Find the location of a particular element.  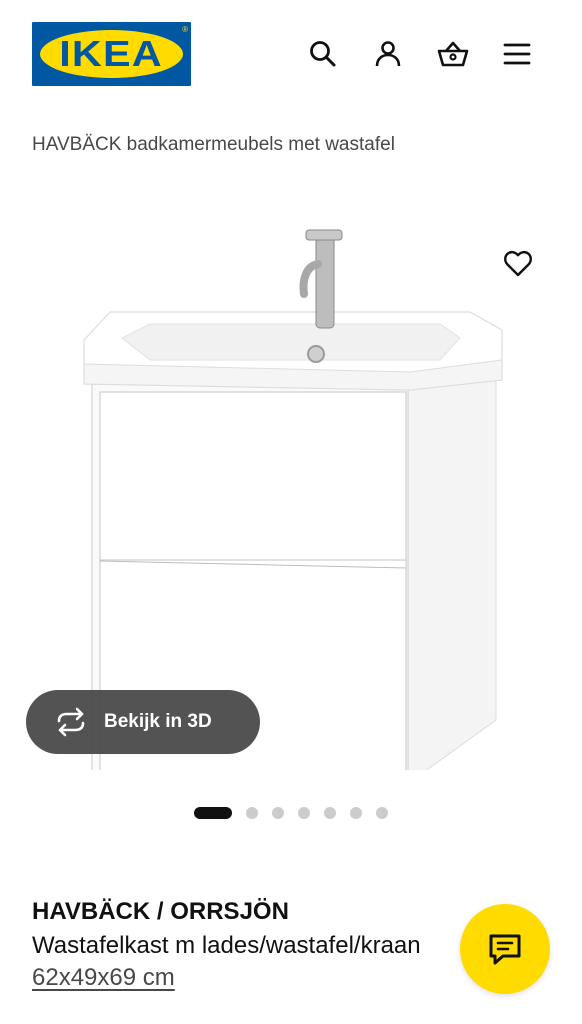

menu-icon is located at coordinates (517, 54).